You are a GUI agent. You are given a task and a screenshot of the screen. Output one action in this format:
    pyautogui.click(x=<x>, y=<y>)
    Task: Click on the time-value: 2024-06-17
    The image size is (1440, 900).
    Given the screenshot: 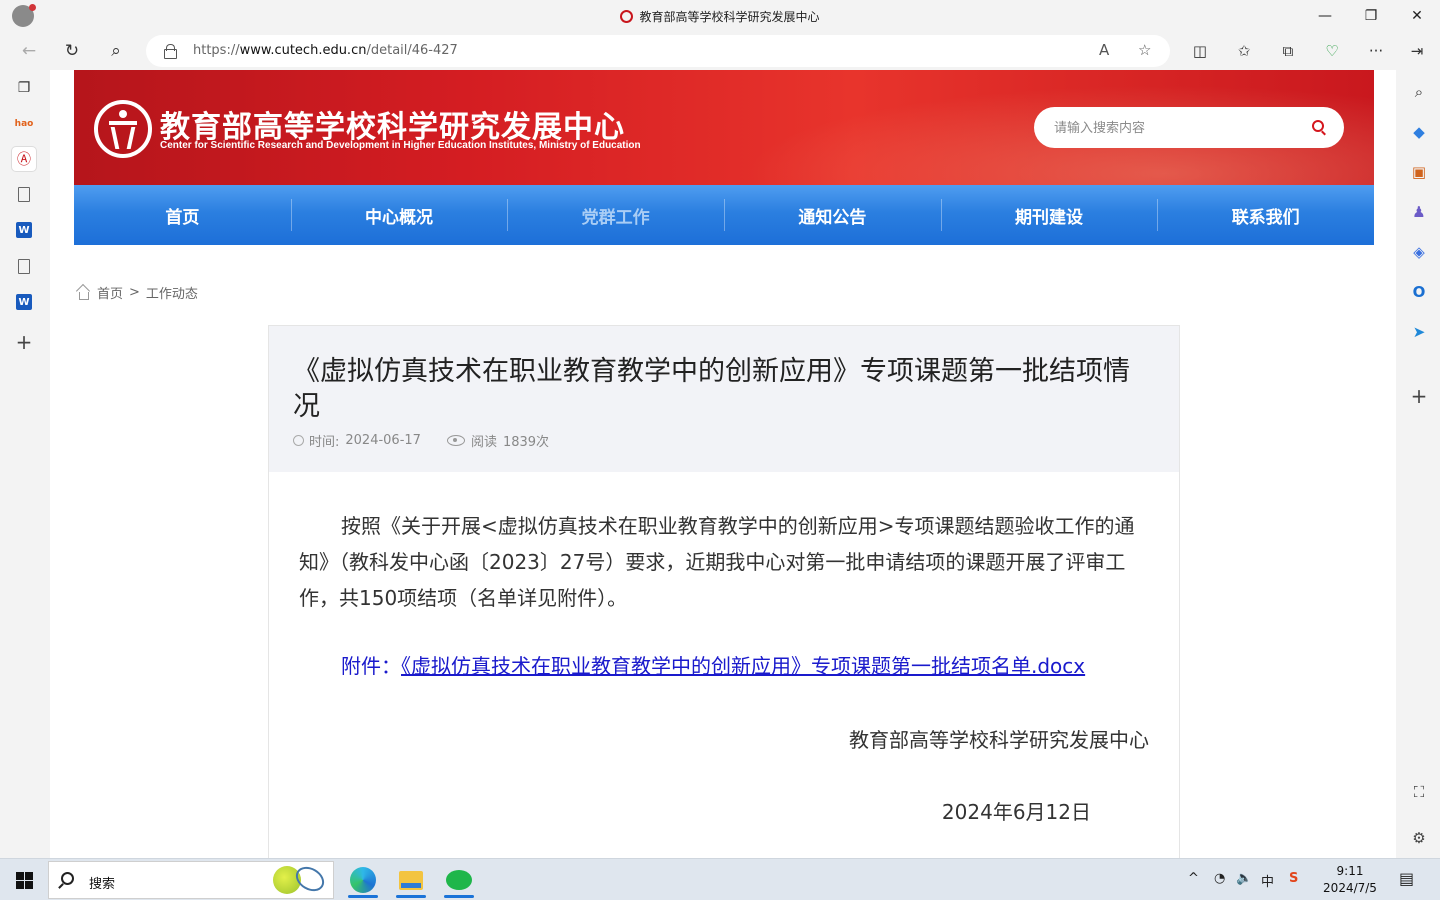 What is the action you would take?
    pyautogui.click(x=383, y=440)
    